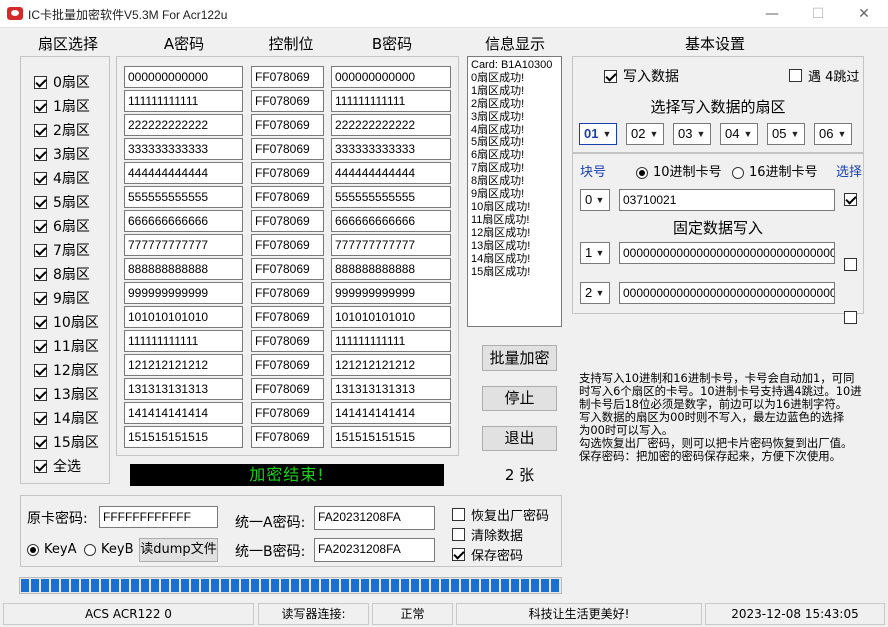 The width and height of the screenshot is (888, 627). I want to click on b-key-input-2: 222222222222, so click(391, 125).